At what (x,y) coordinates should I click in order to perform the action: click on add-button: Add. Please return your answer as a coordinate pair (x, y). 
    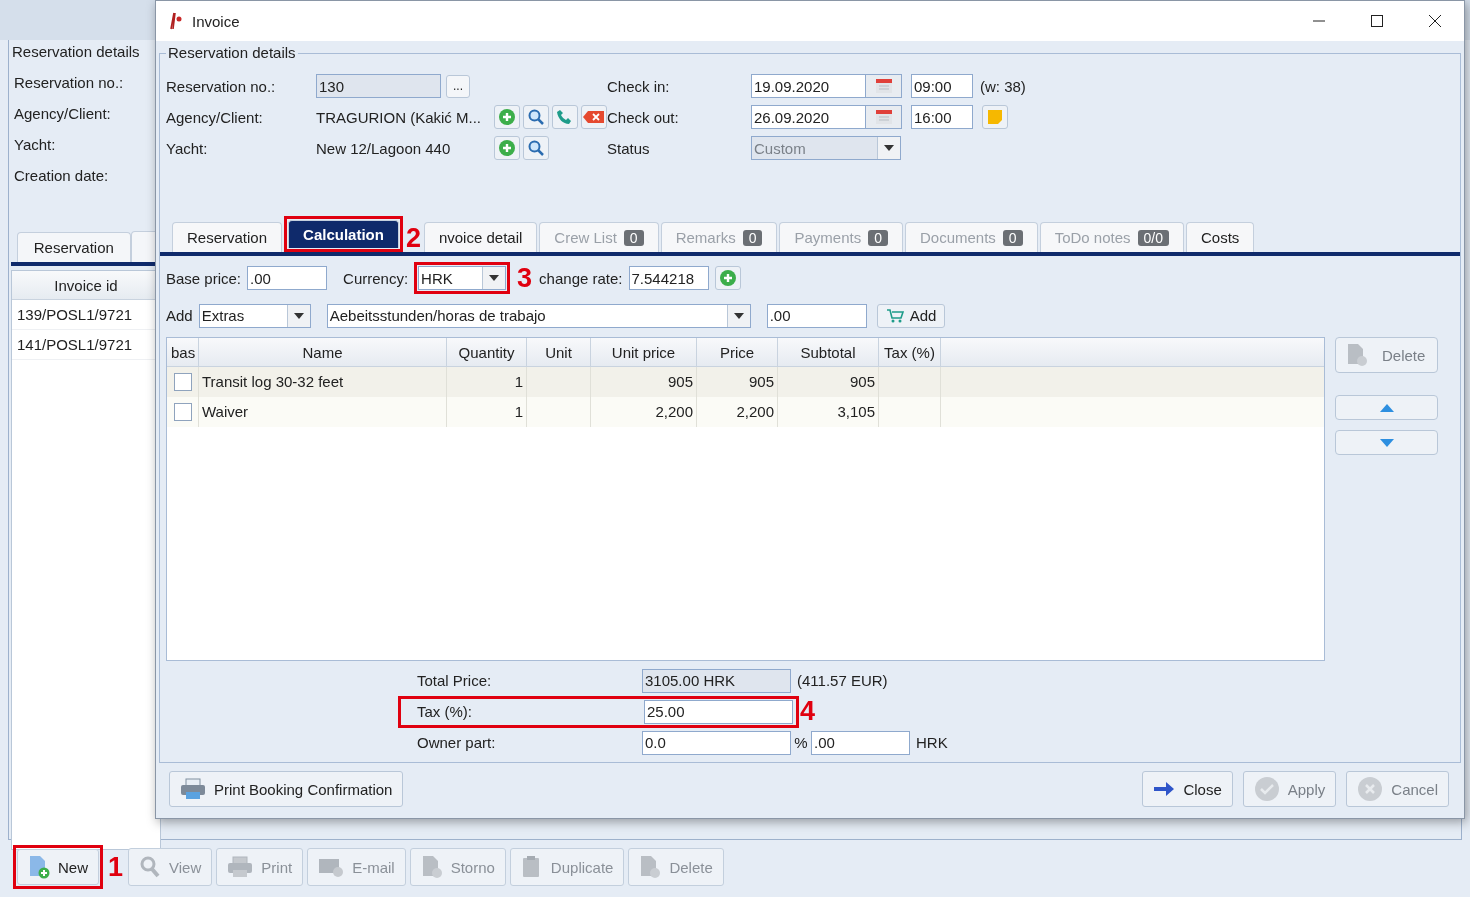
    Looking at the image, I should click on (911, 315).